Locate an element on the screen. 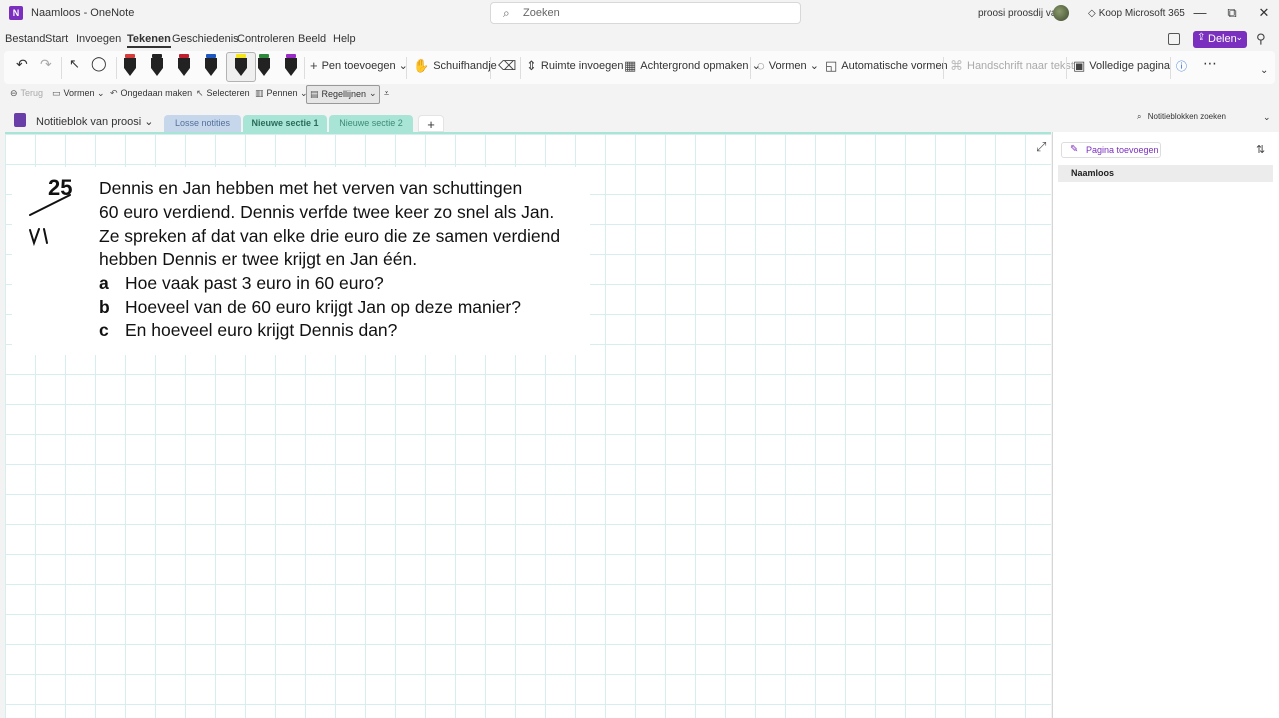  highlighter-pen is located at coordinates (241, 67).